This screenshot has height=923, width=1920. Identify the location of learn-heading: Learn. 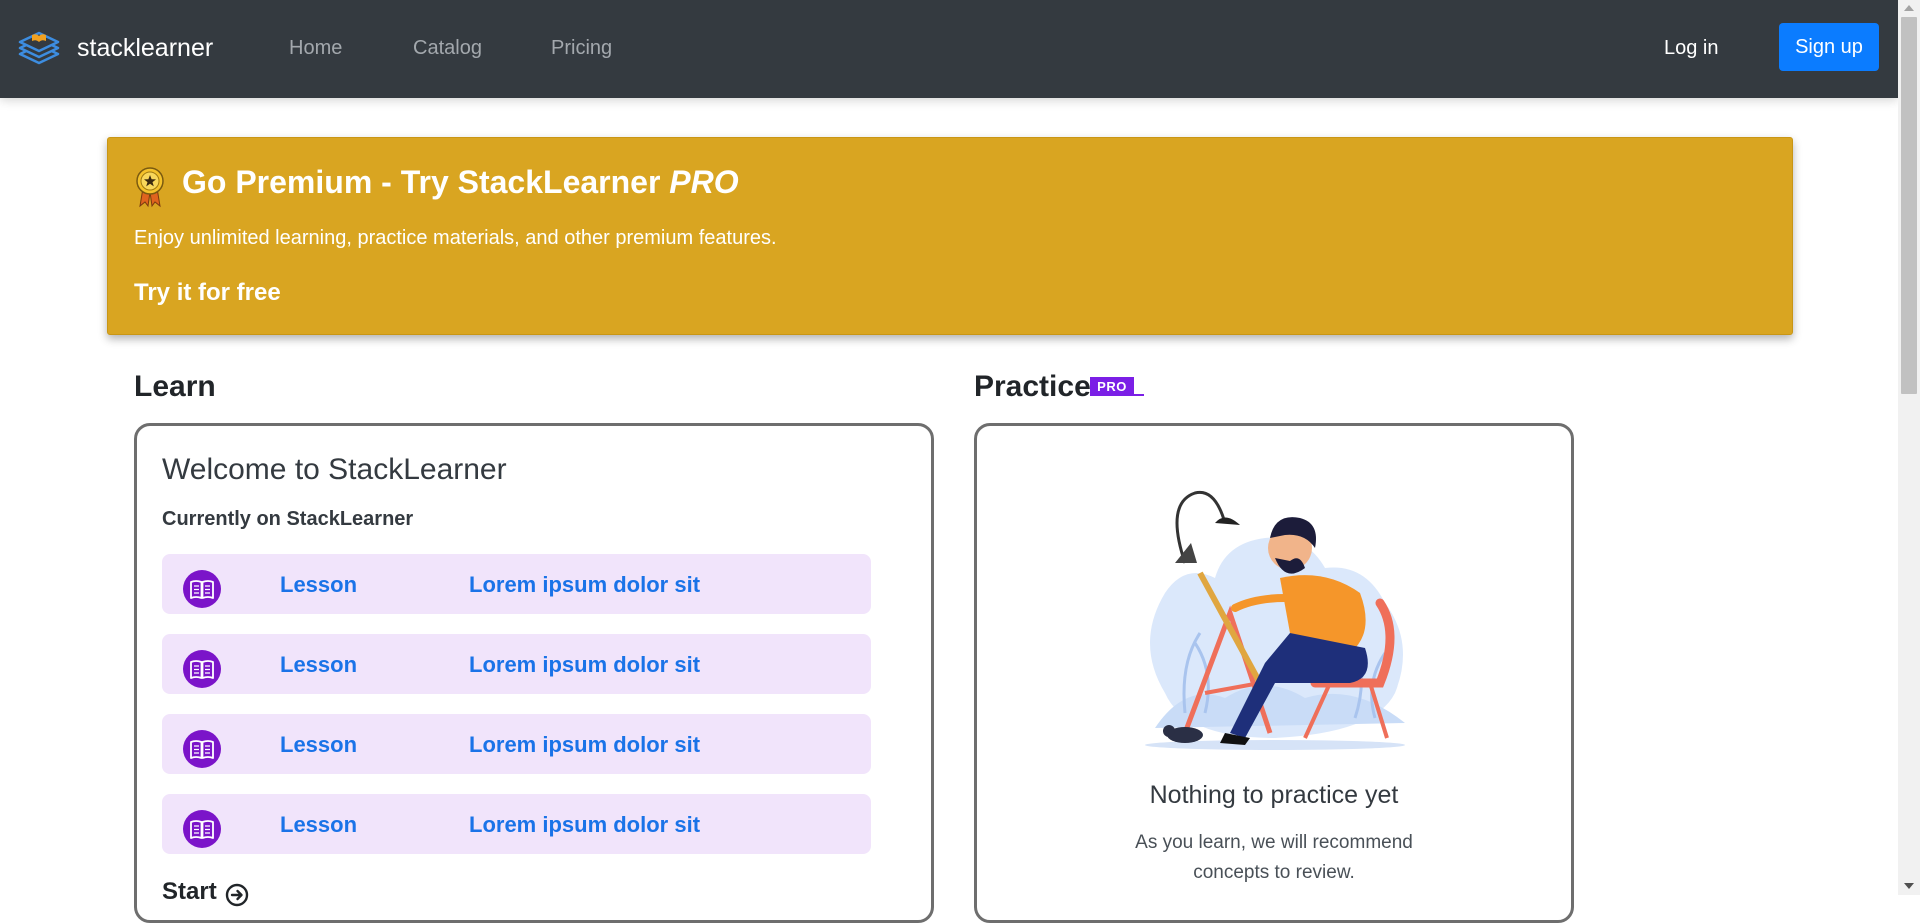
(175, 386).